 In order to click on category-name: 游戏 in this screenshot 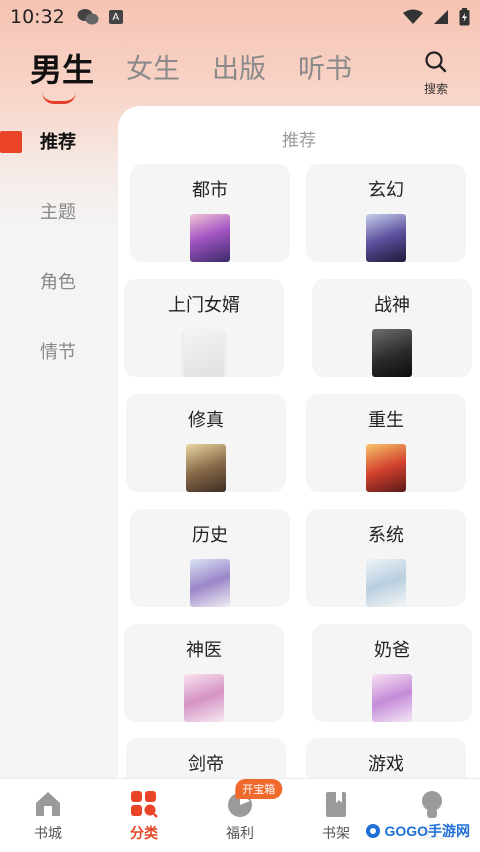, I will do `click(386, 764)`.